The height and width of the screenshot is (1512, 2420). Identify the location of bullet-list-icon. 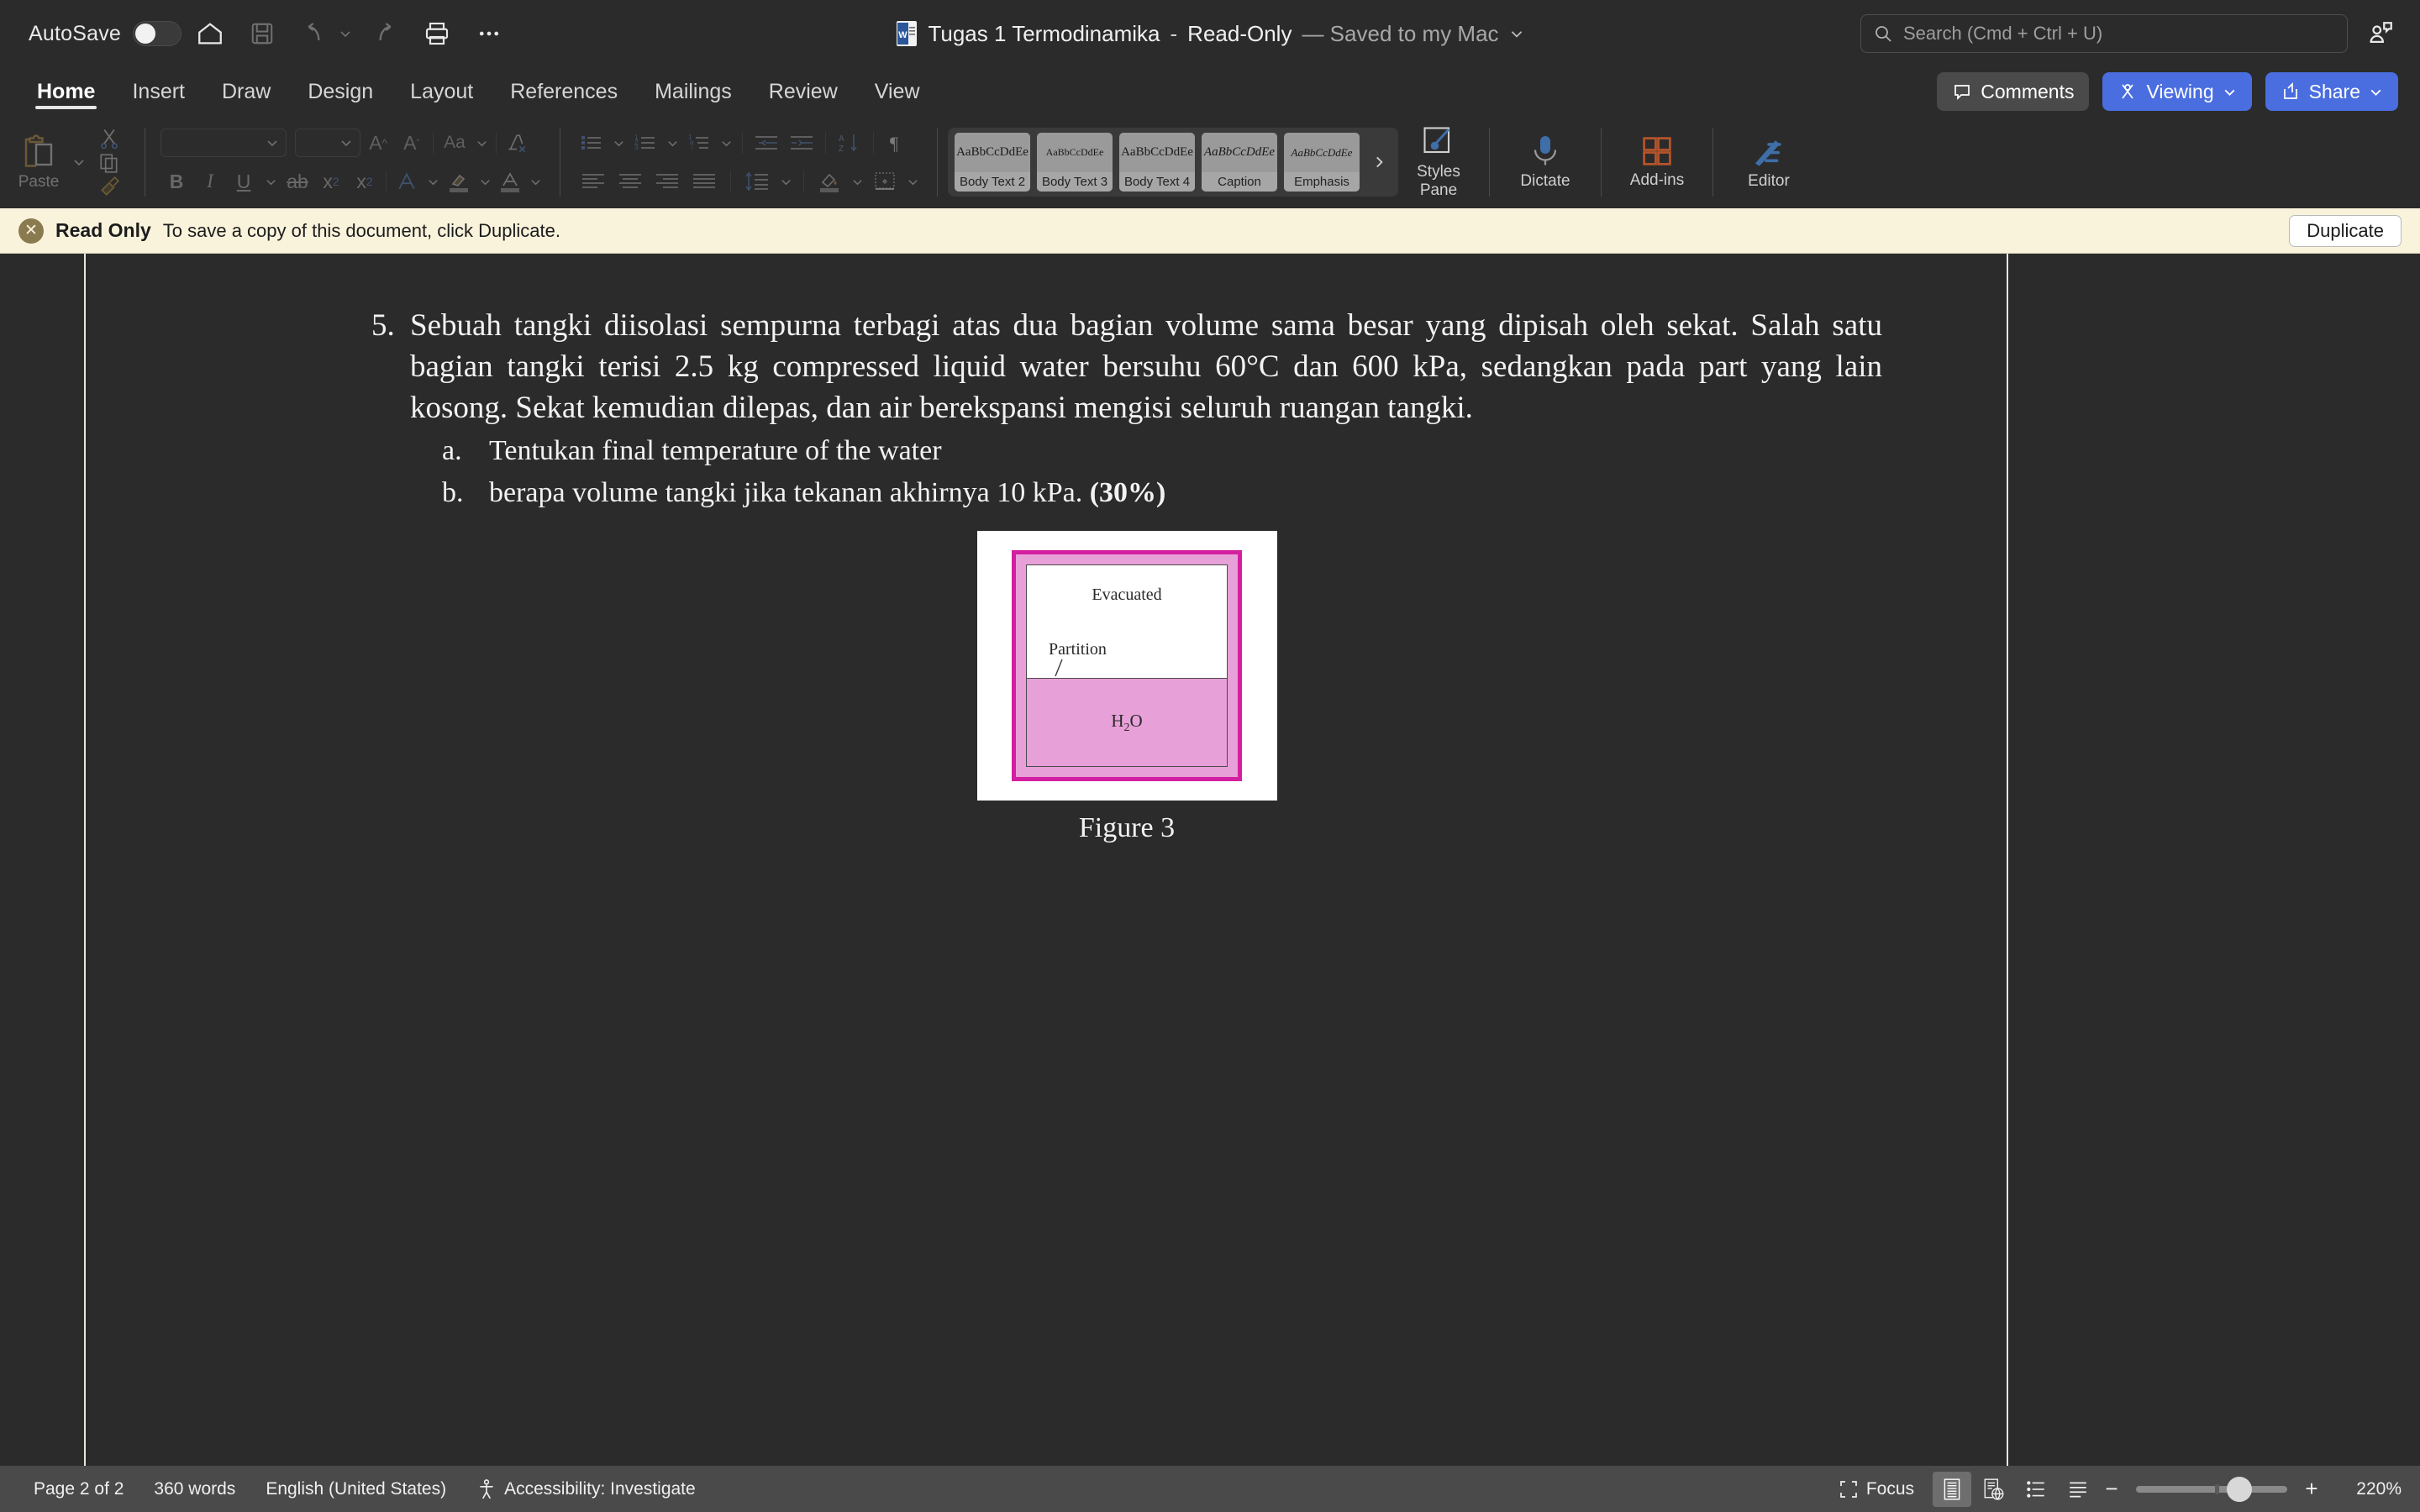
(592, 143).